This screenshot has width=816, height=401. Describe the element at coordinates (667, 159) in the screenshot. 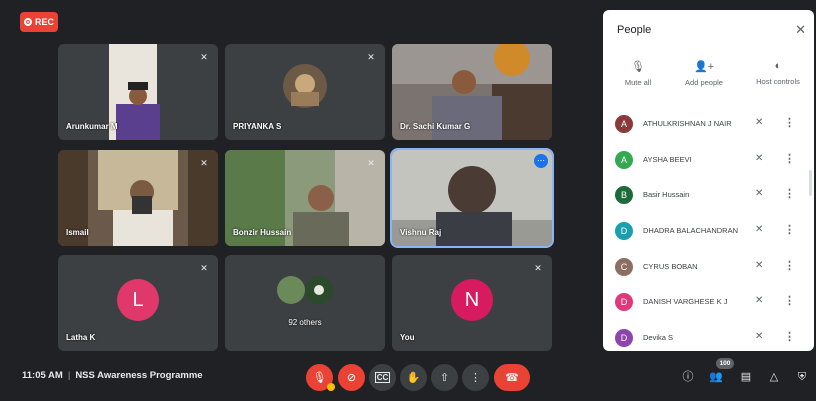

I see `person-name: AYSHA BEEVI` at that location.